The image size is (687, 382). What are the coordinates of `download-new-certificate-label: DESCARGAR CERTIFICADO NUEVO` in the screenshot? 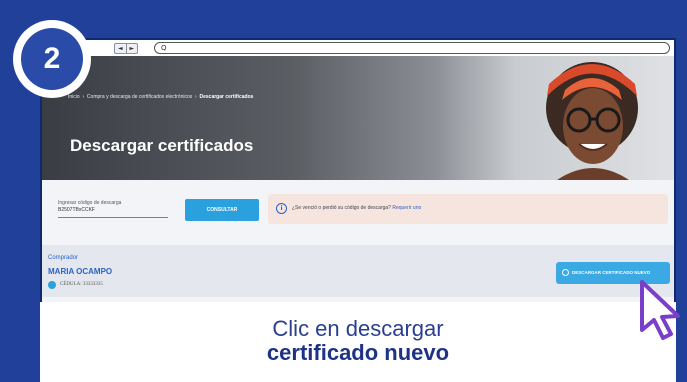 It's located at (611, 272).